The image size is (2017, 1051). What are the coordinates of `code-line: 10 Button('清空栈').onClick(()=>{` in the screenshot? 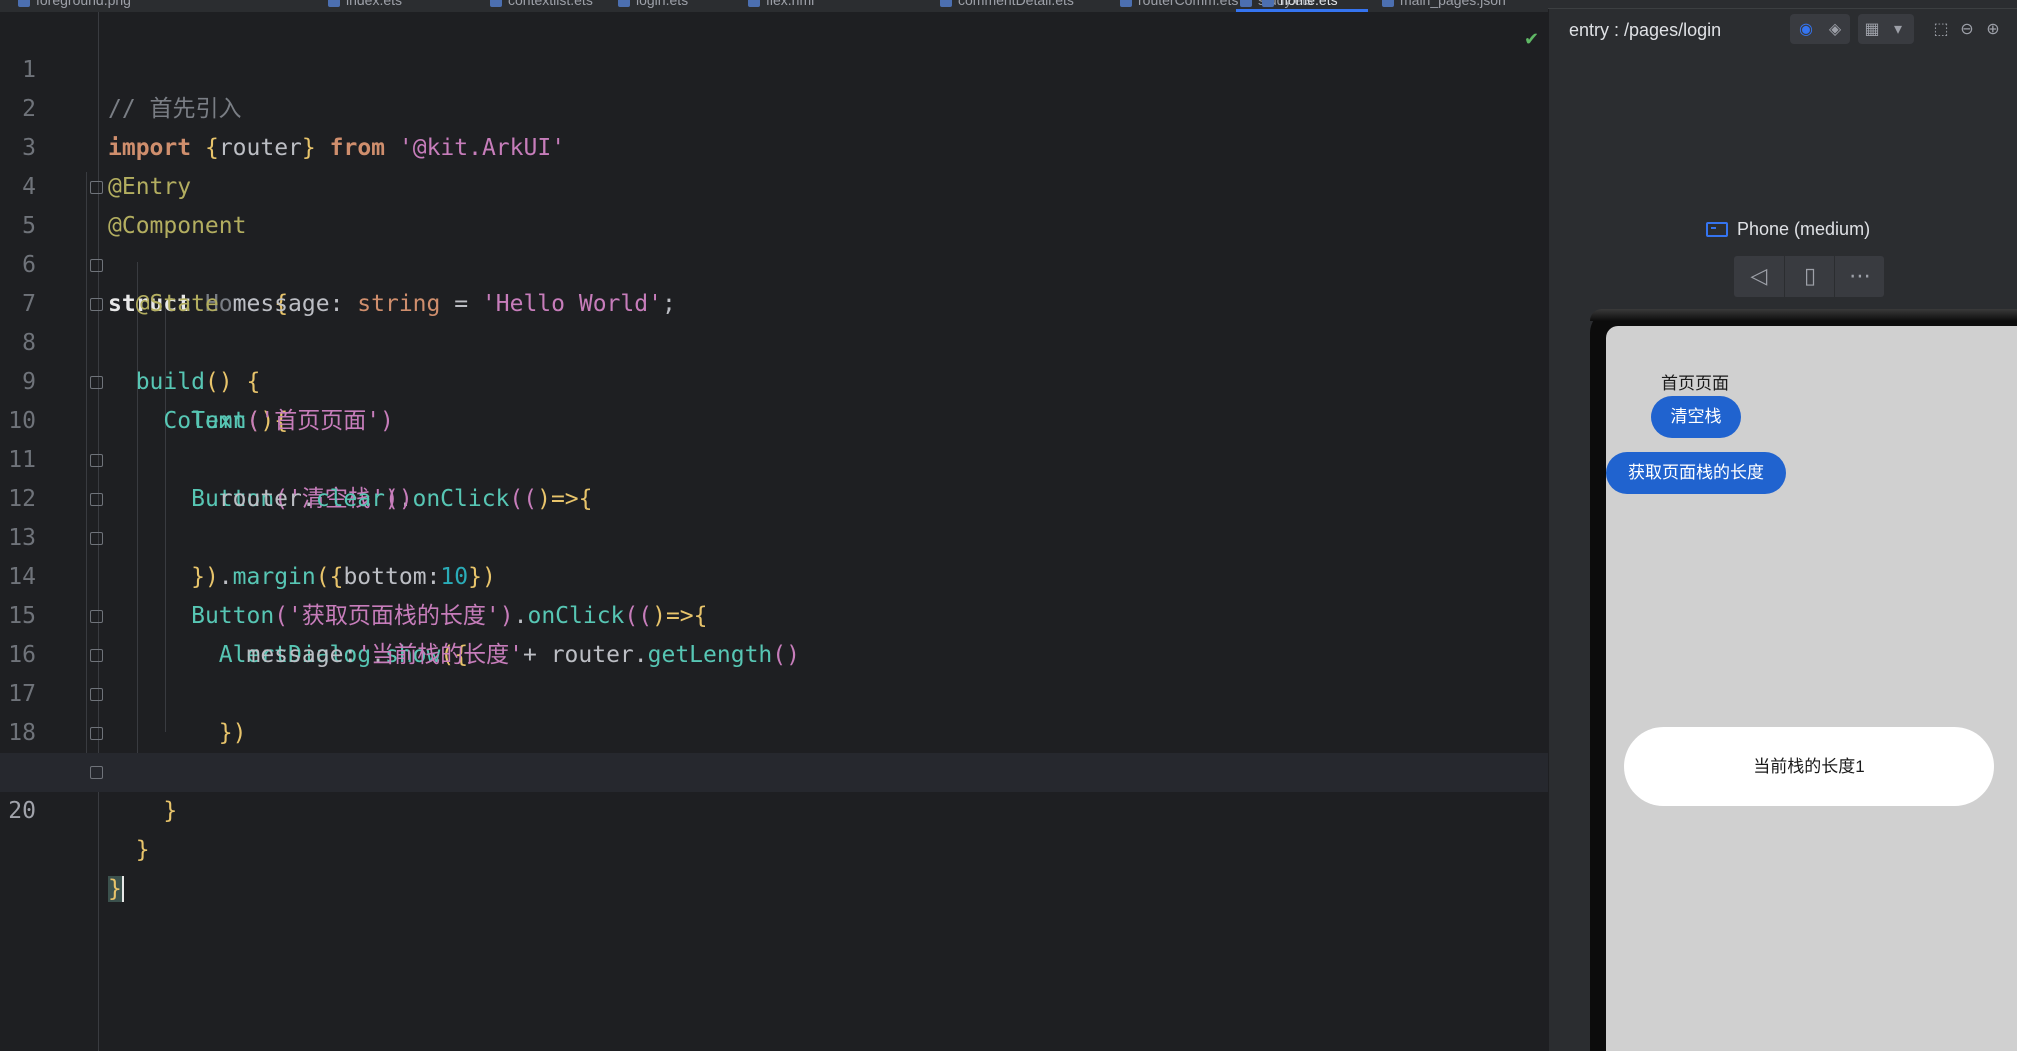 It's located at (774, 437).